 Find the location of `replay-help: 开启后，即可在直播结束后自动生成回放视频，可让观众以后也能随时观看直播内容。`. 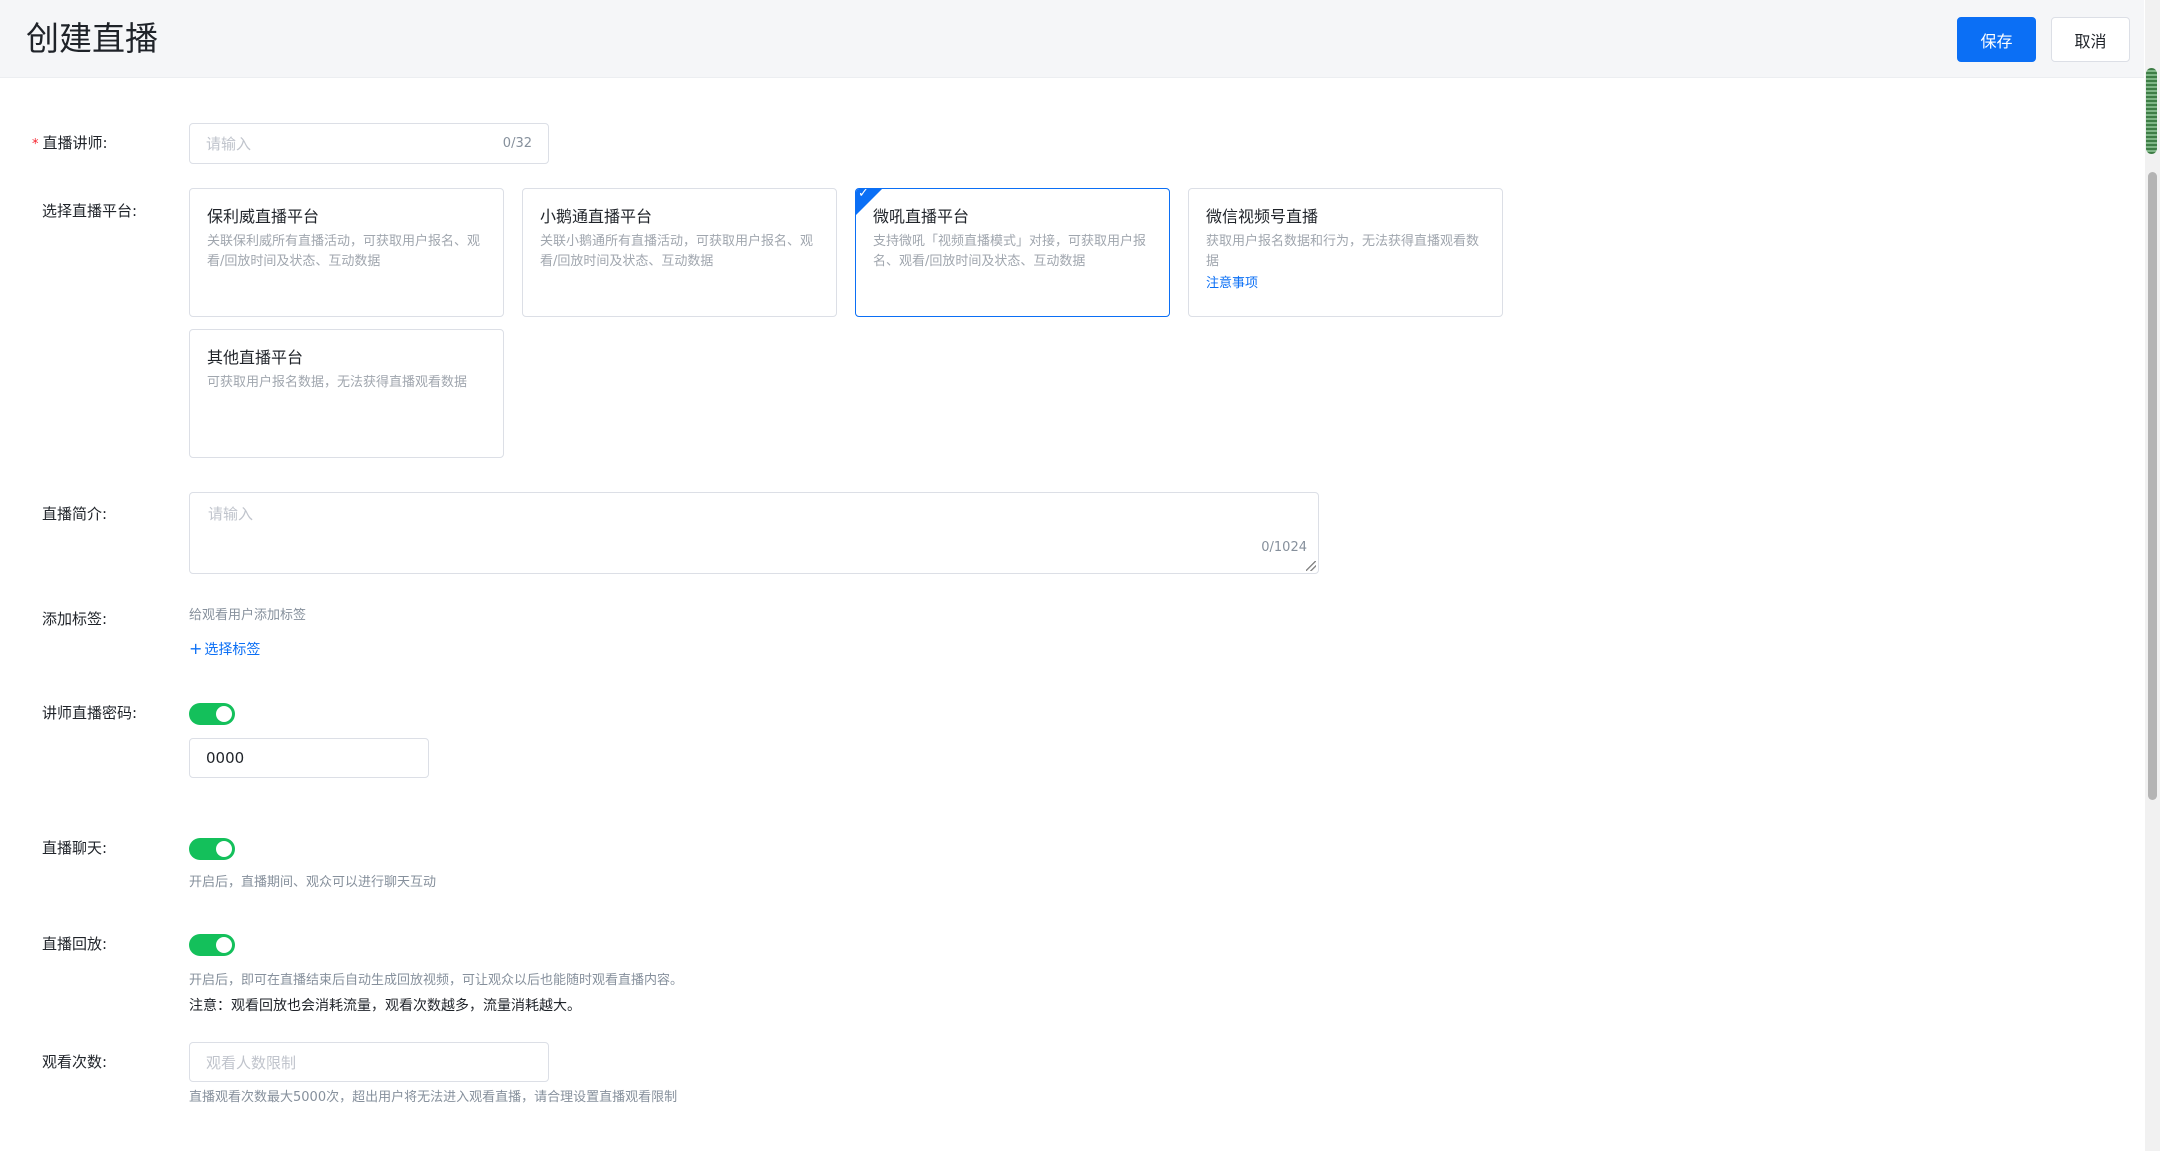

replay-help: 开启后，即可在直播结束后自动生成回放视频，可让观众以后也能随时观看直播内容。 is located at coordinates (436, 980).